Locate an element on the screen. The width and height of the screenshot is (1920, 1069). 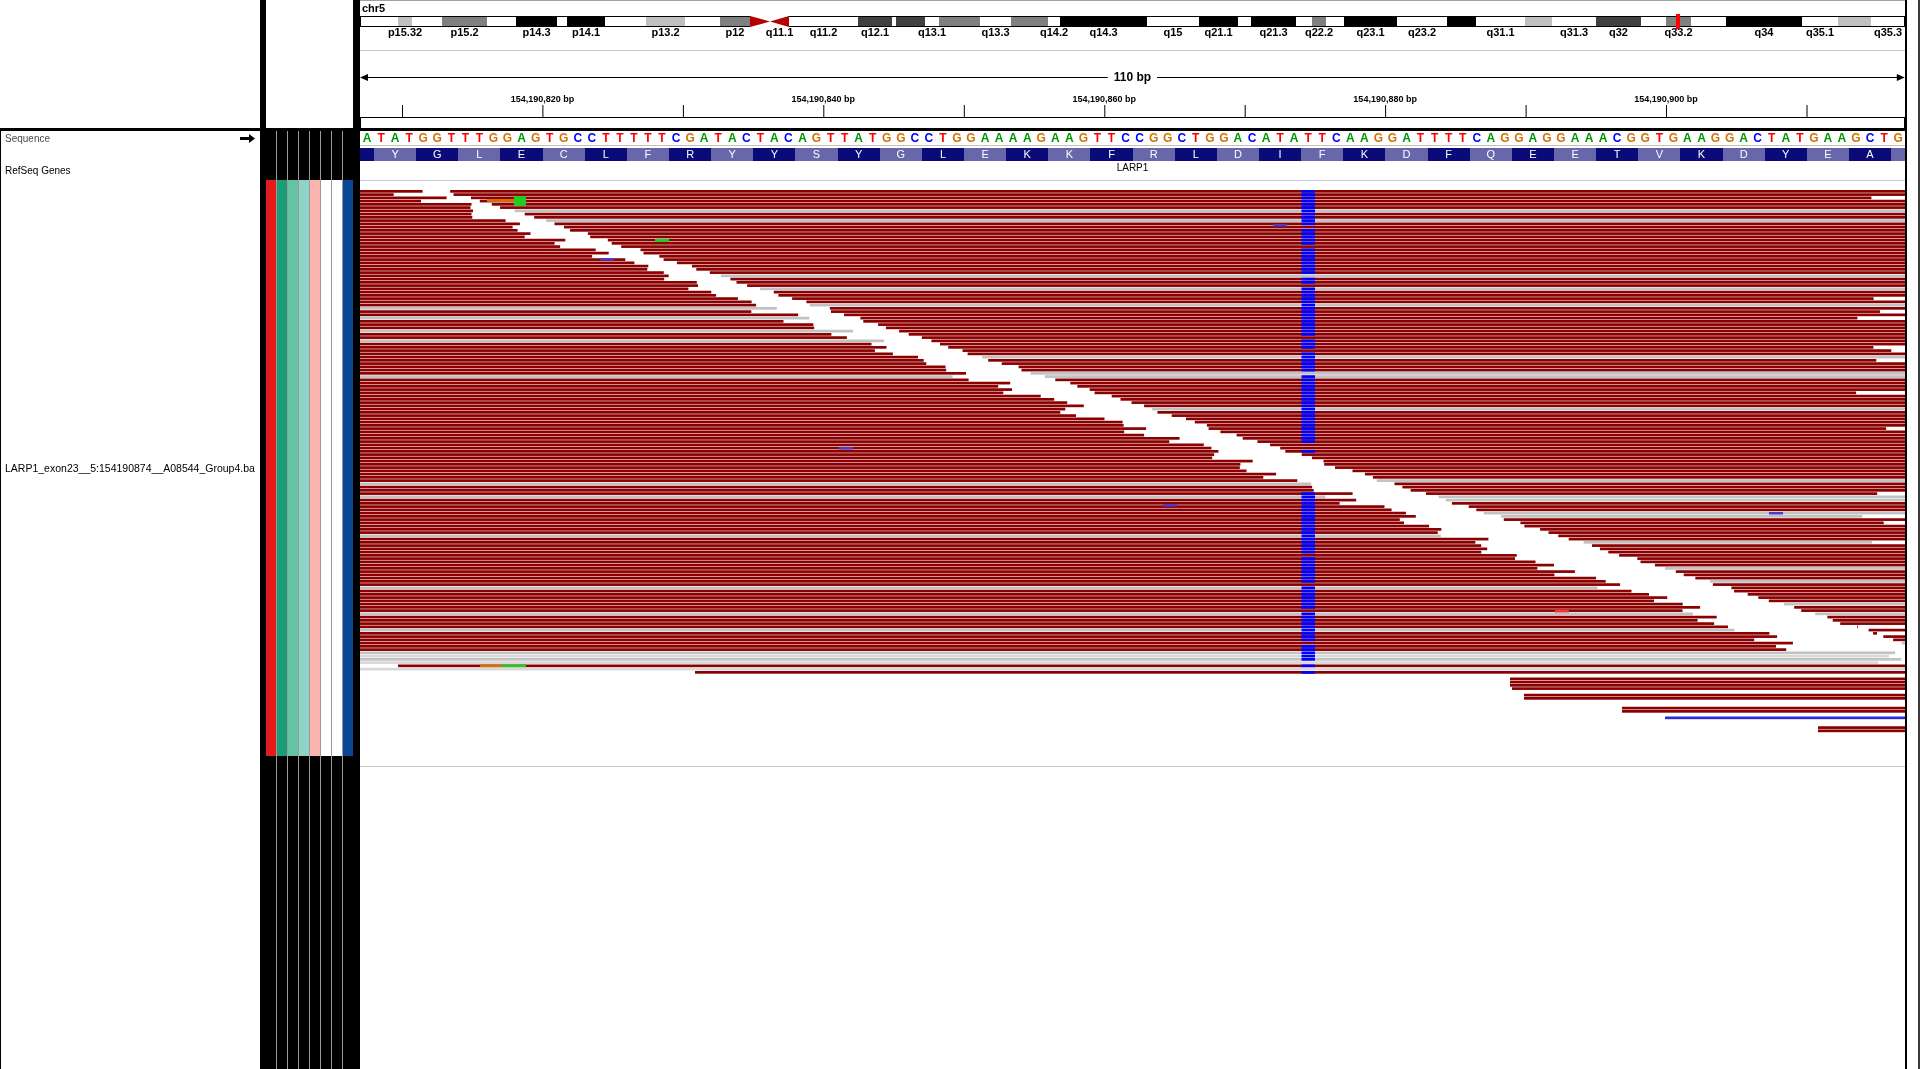
band-label: q14.3 is located at coordinates (1103, 32).